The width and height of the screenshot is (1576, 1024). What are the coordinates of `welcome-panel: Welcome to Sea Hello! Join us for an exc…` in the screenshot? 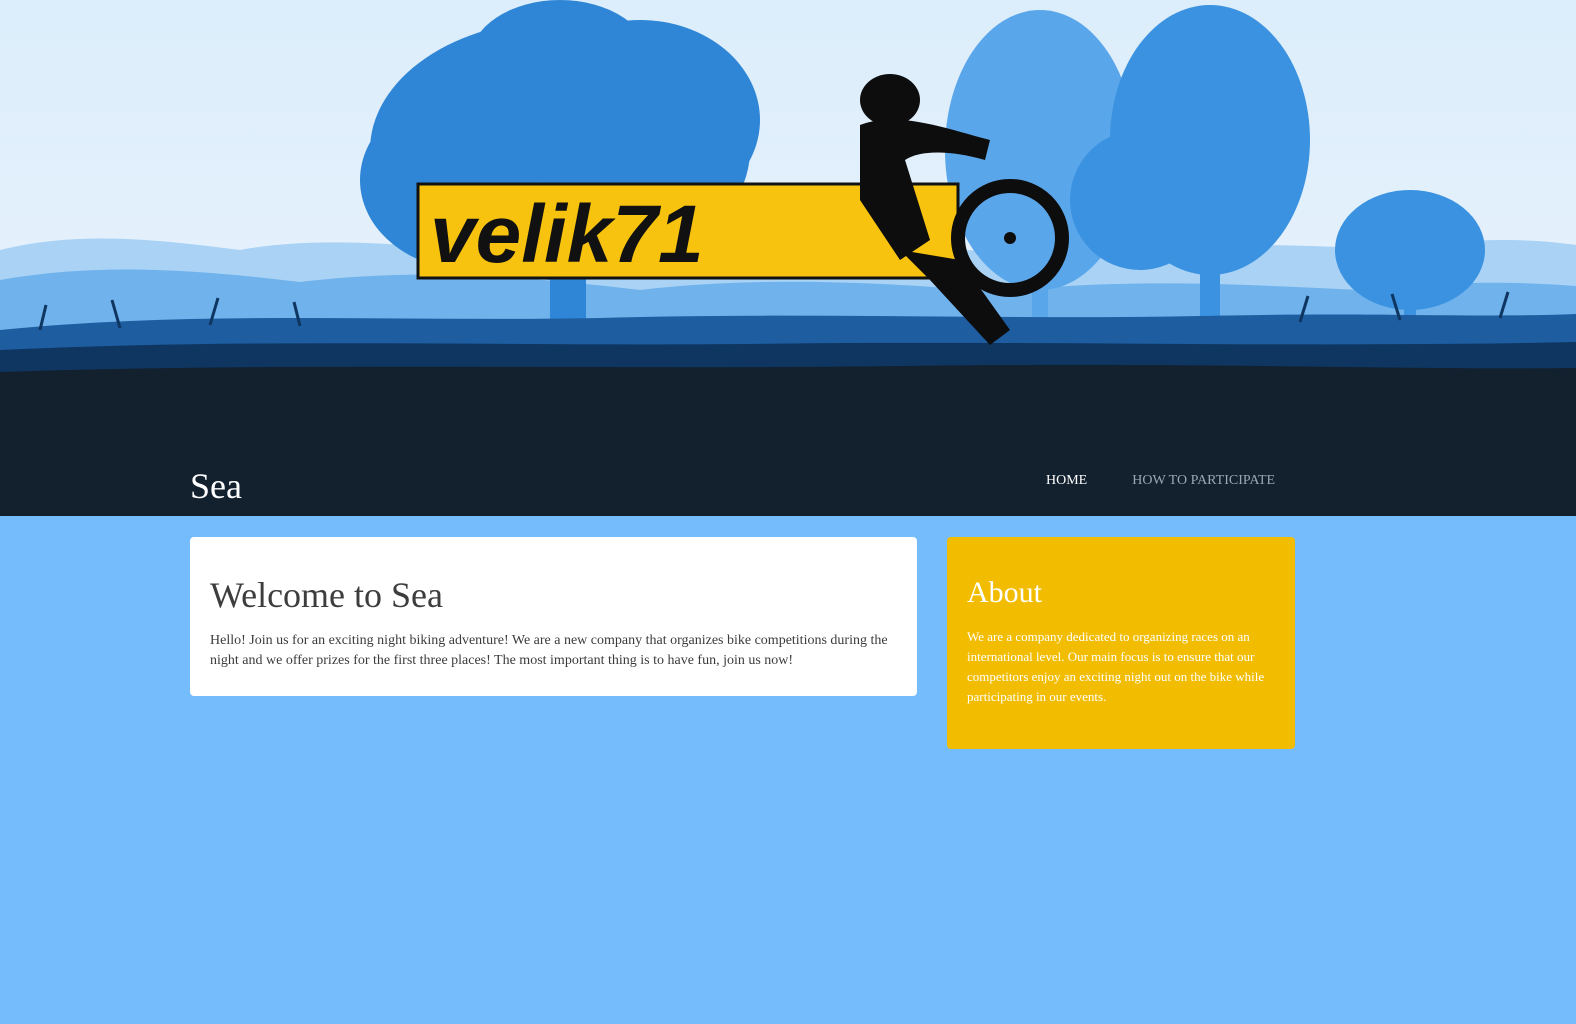 It's located at (553, 616).